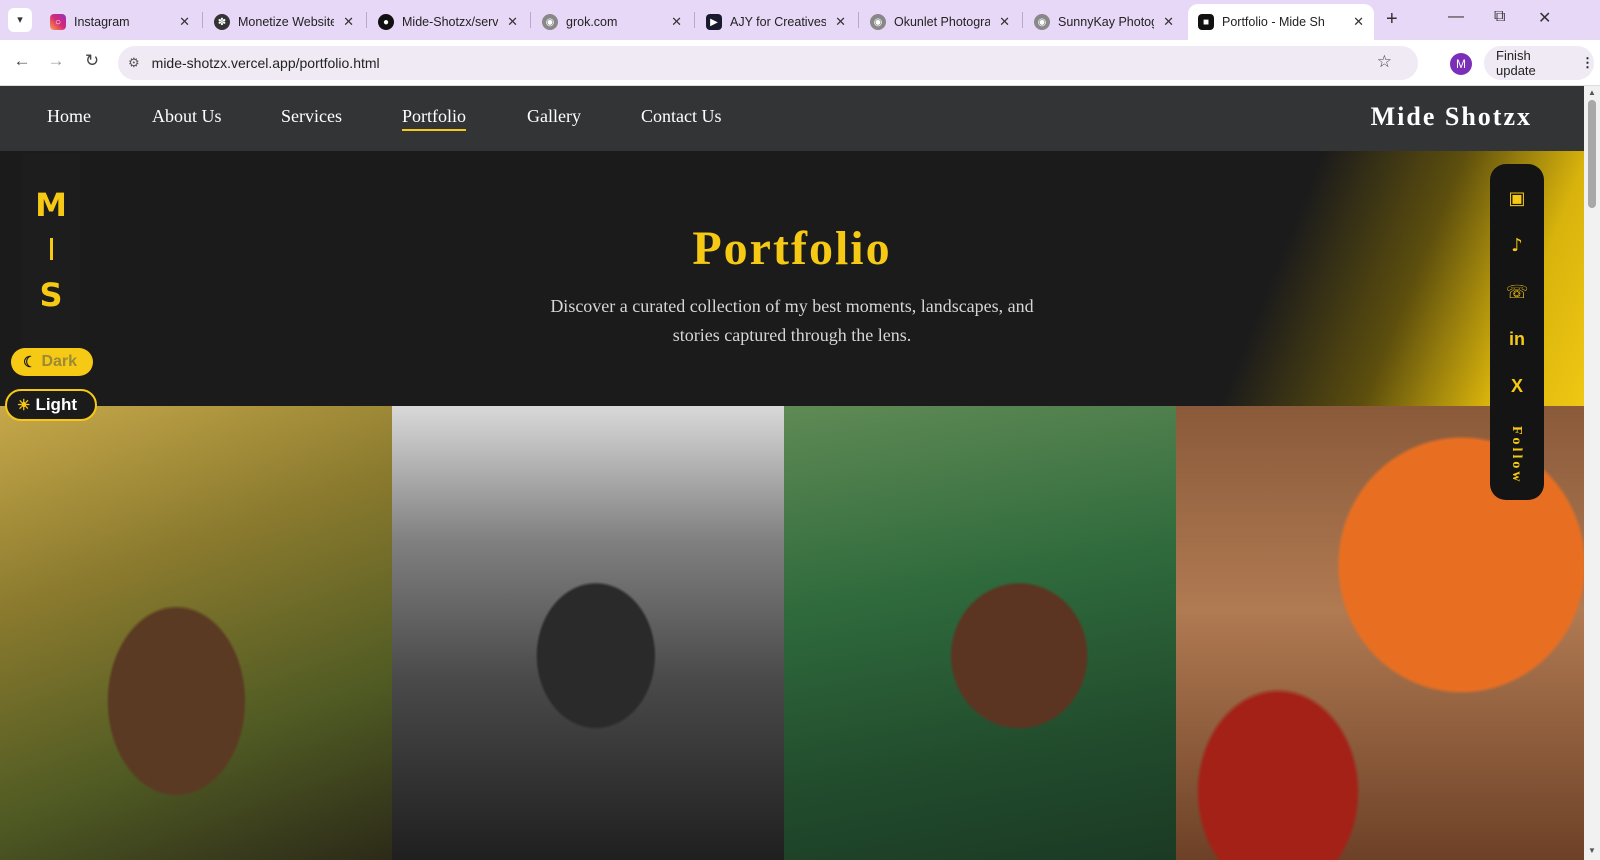 This screenshot has width=1600, height=860. I want to click on nav-contact-us: Contact Us, so click(681, 116).